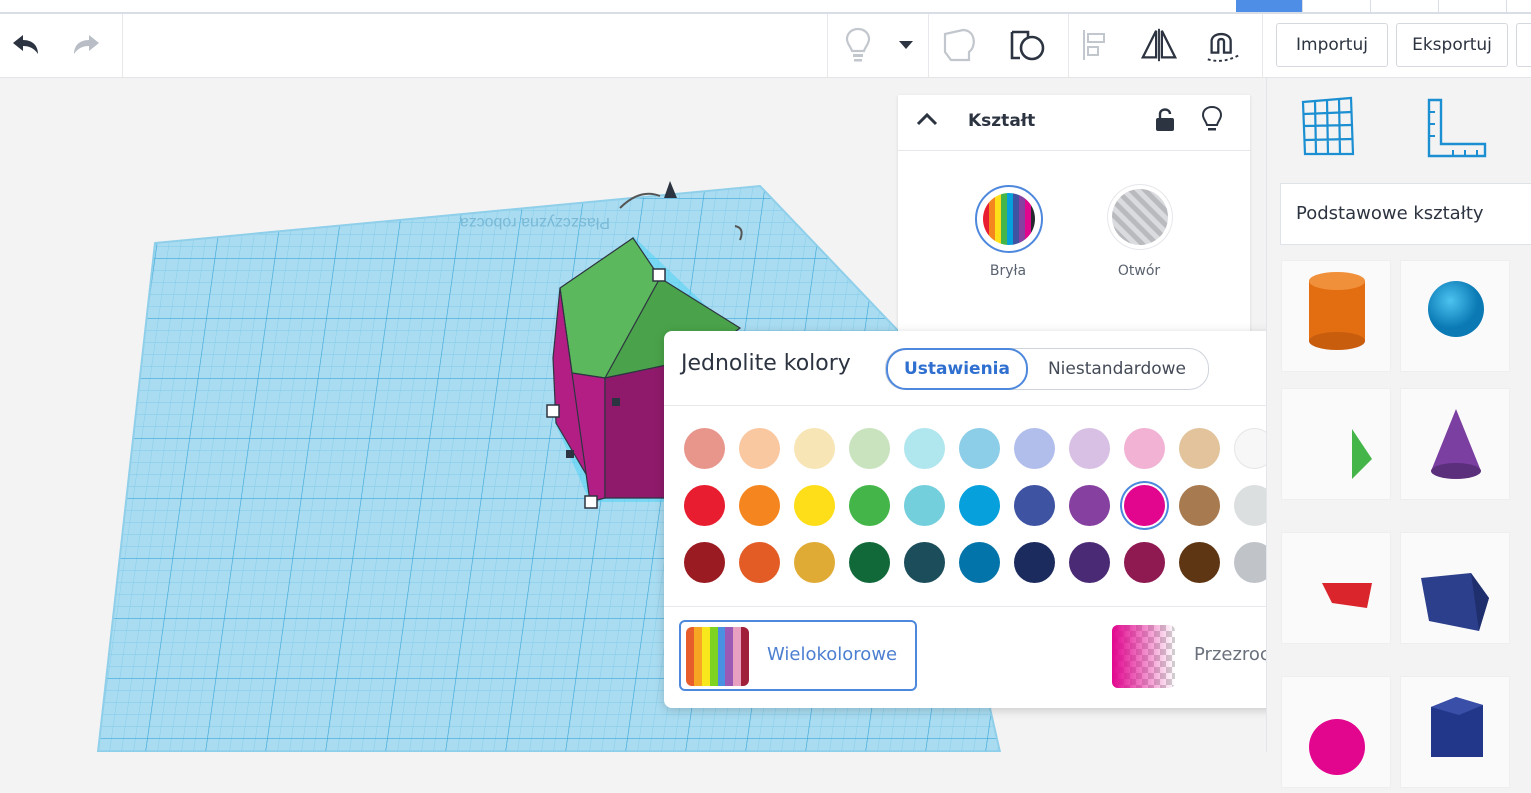  Describe the element at coordinates (957, 369) in the screenshot. I see `tab-settings: Ustawienia` at that location.